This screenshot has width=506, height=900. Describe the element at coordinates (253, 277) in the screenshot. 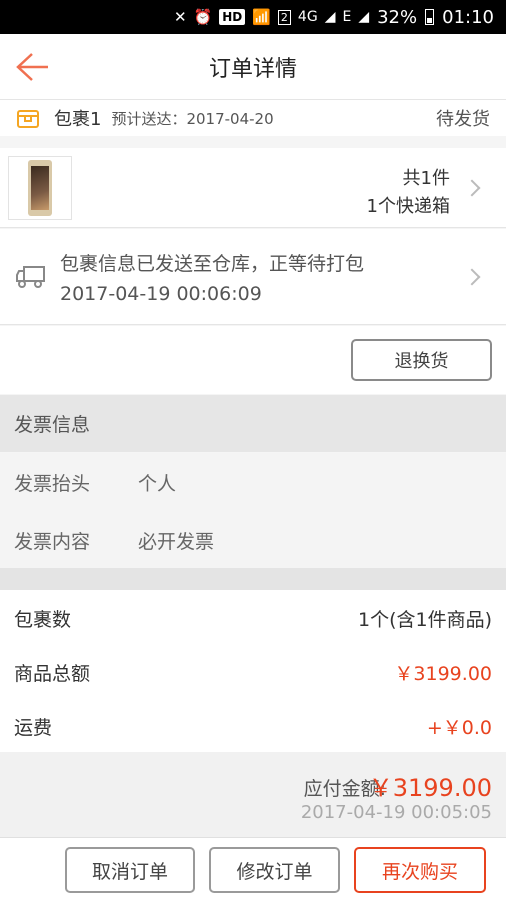

I see `logistics-row: 包裹信息已发送至仓库，正等待打包 2017-04-19 00:06:09` at that location.